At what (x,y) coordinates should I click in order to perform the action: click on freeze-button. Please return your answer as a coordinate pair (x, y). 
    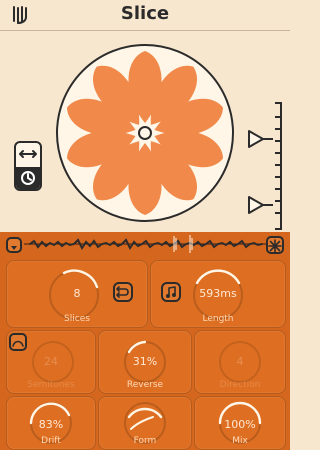
    Looking at the image, I should click on (275, 245).